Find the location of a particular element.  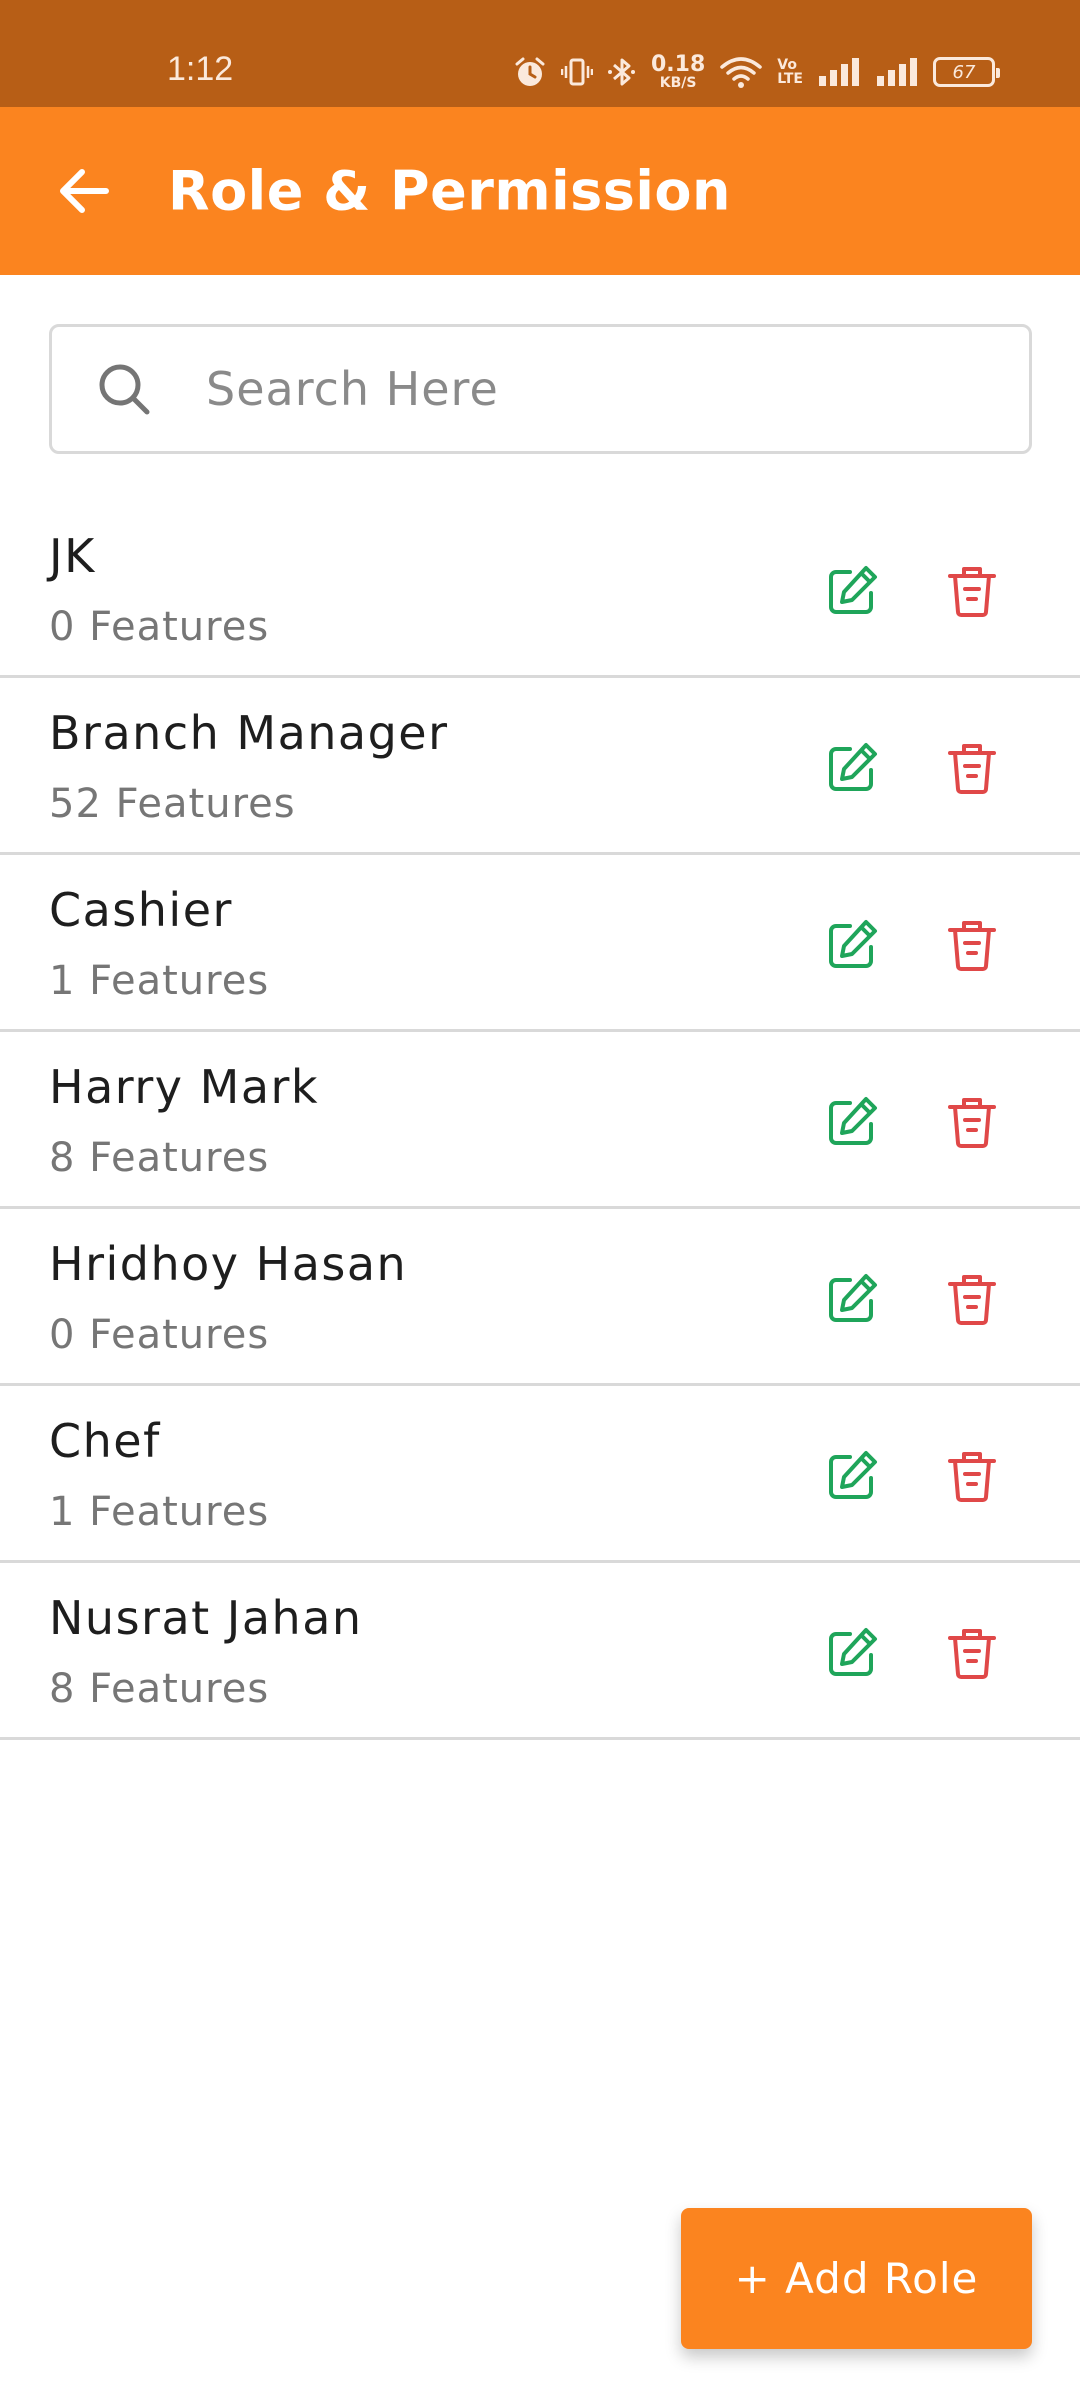

role-name: Branch Manager is located at coordinates (249, 733).